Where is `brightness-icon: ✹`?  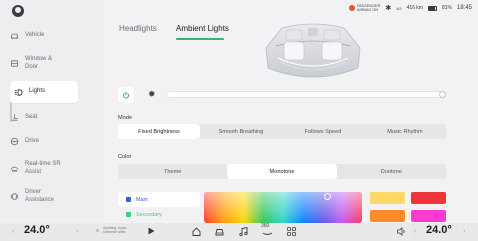 brightness-icon: ✹ is located at coordinates (152, 94).